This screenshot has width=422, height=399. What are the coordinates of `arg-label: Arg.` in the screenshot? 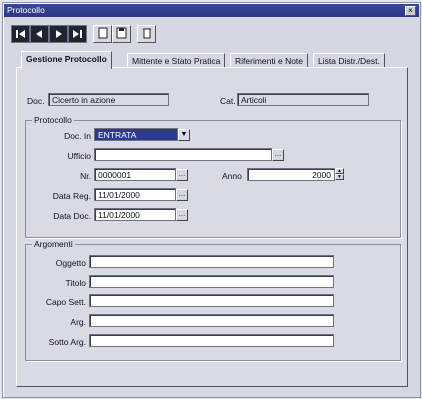 It's located at (78, 322).